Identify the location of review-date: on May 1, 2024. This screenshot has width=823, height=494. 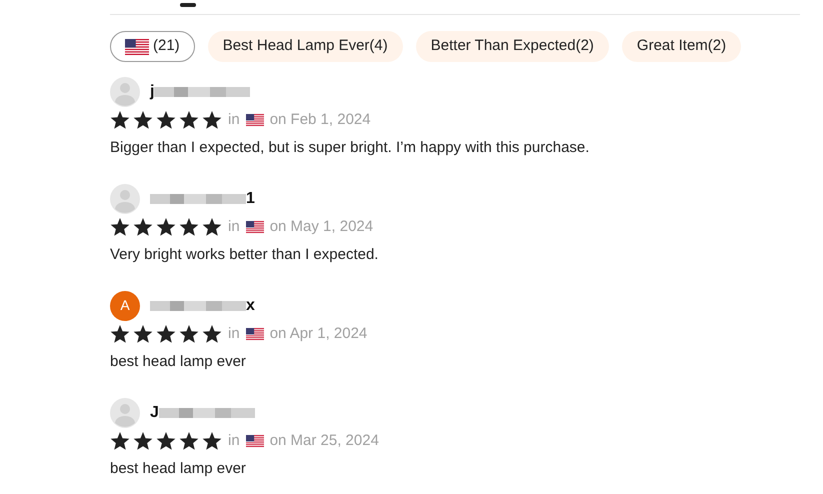
(322, 227).